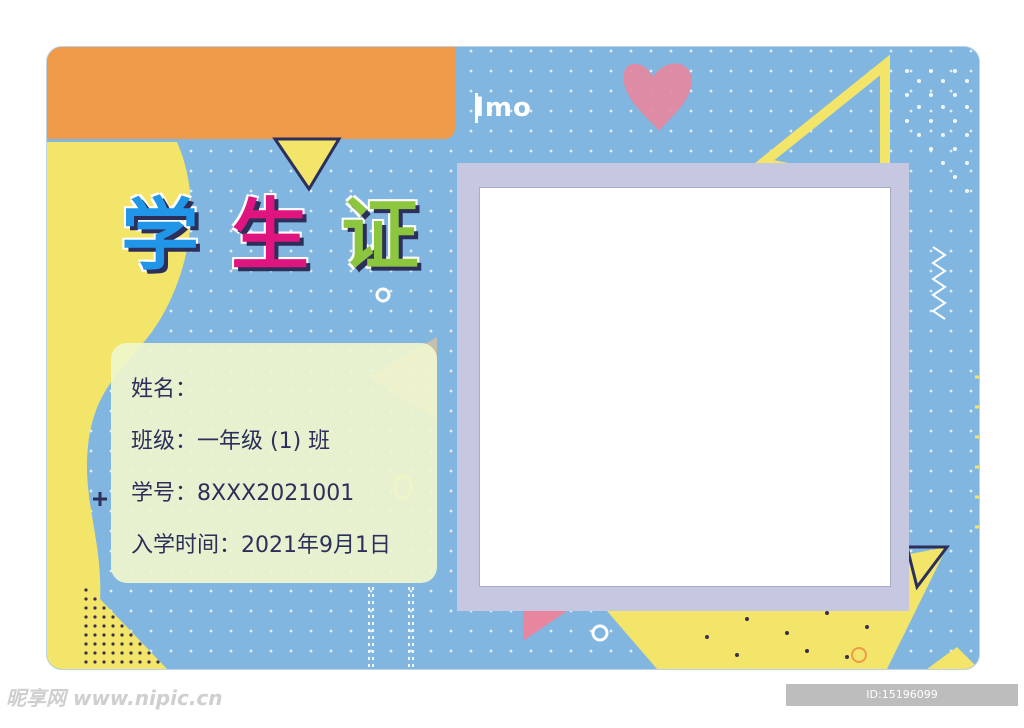 The width and height of the screenshot is (1024, 728). Describe the element at coordinates (164, 389) in the screenshot. I see `name-field: 姓名：` at that location.